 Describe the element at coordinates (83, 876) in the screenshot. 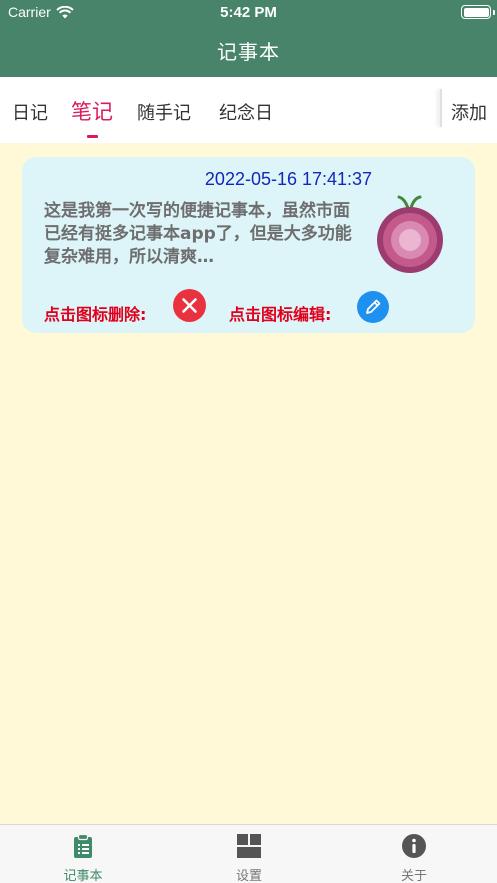

I see `bottom-tab-label: 记事本` at that location.